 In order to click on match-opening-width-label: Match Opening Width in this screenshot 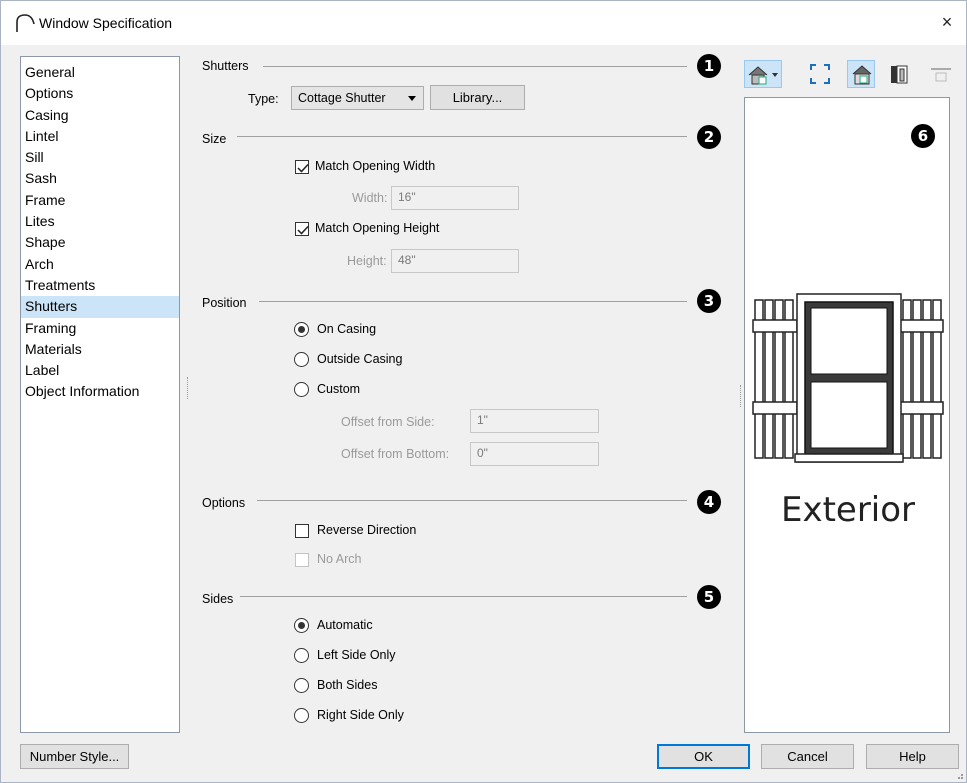, I will do `click(375, 166)`.